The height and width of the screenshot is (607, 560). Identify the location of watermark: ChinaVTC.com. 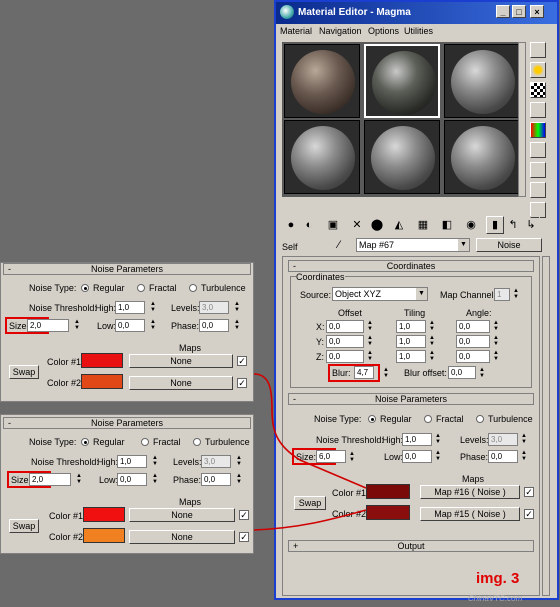
(495, 598).